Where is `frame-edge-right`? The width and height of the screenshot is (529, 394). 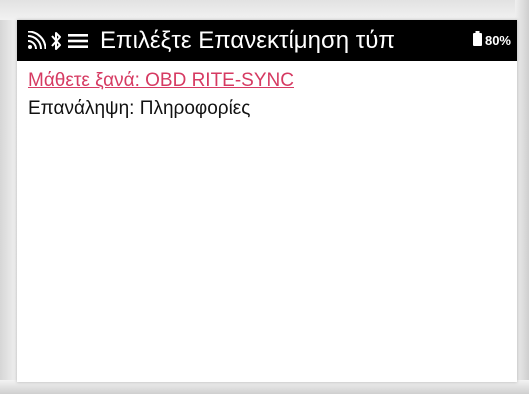 frame-edge-right is located at coordinates (522, 197).